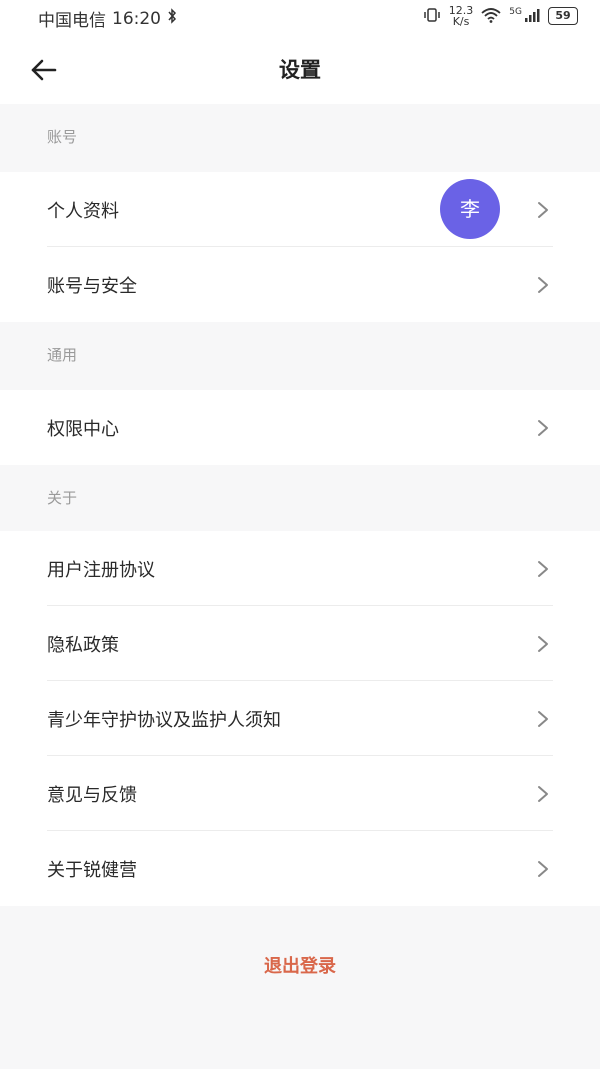 The image size is (600, 1069). What do you see at coordinates (62, 137) in the screenshot?
I see `section-title-account: 账号` at bounding box center [62, 137].